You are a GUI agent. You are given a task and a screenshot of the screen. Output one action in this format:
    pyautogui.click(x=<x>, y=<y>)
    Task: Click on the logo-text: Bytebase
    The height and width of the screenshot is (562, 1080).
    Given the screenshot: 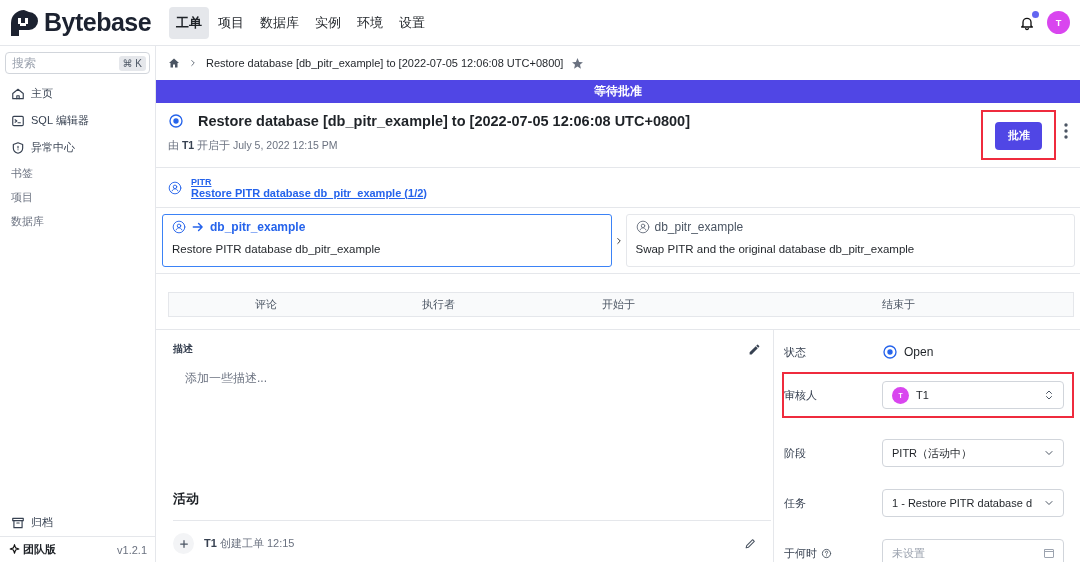 What is the action you would take?
    pyautogui.click(x=98, y=22)
    